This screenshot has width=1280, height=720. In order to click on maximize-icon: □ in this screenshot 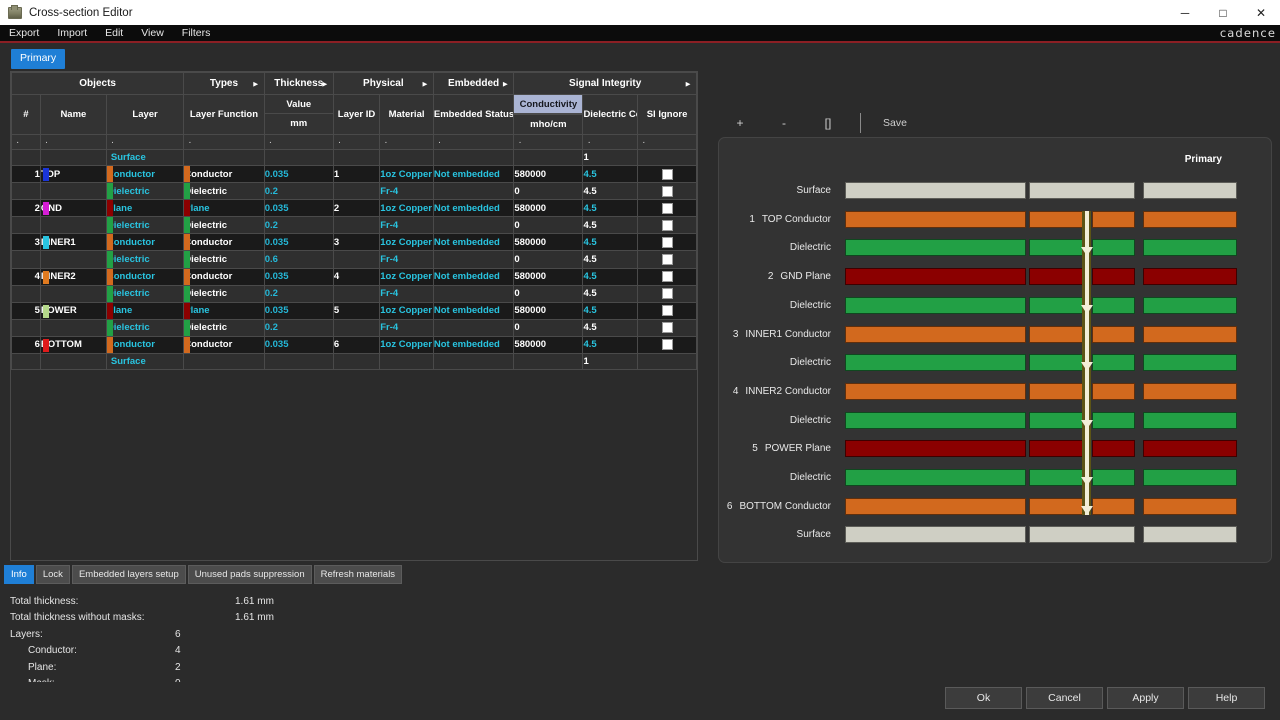, I will do `click(1223, 12)`.